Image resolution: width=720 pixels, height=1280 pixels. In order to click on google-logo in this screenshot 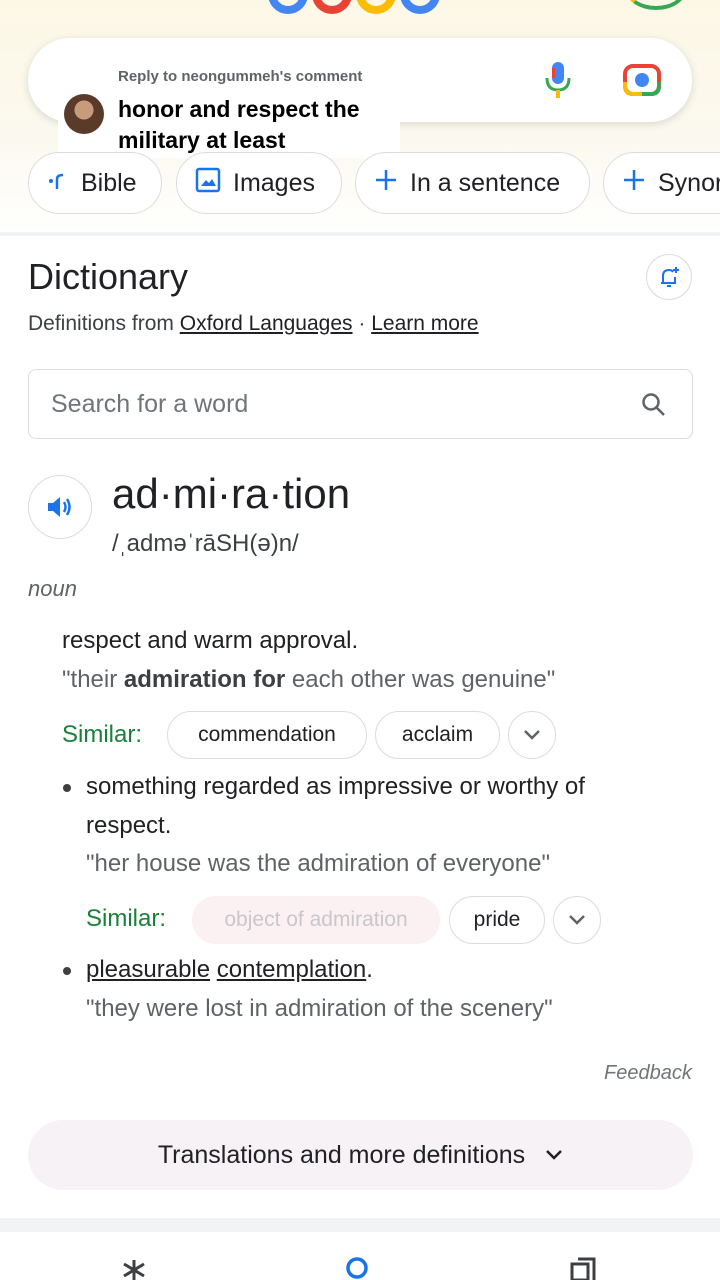, I will do `click(363, 7)`.